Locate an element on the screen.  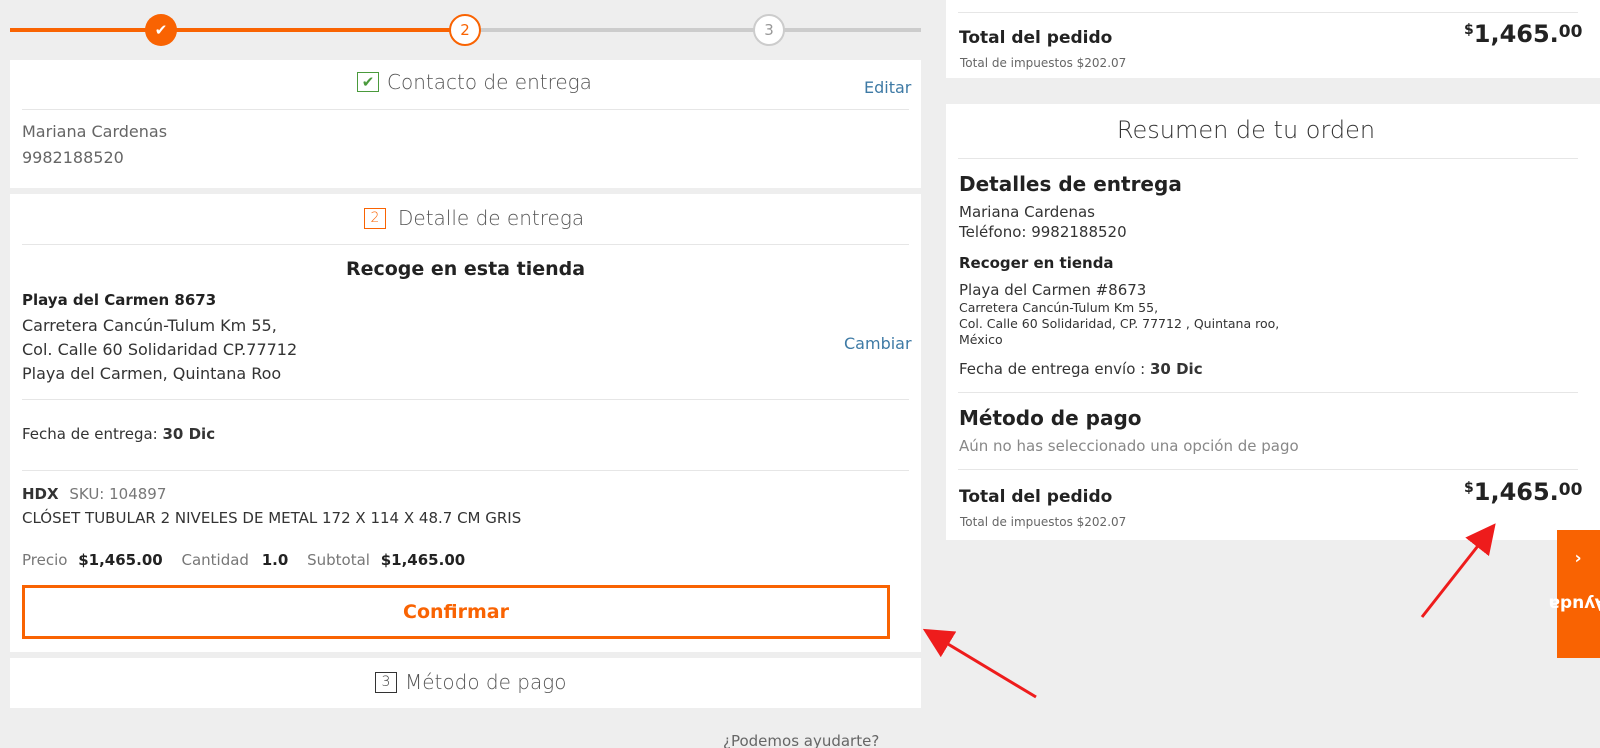
pickup-heading: Recoge en esta tienda is located at coordinates (465, 269).